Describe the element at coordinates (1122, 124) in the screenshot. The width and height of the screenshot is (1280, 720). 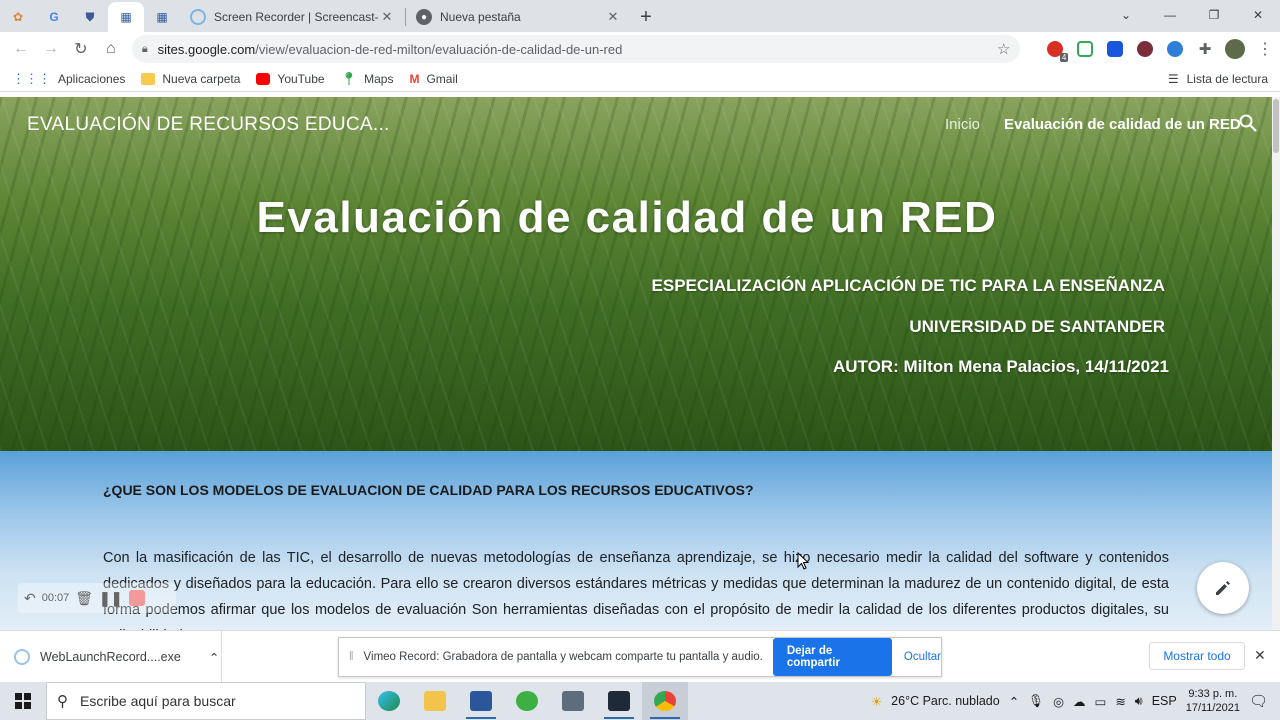
I see `nav-evaluacion: Evaluación de calidad de un RED` at that location.